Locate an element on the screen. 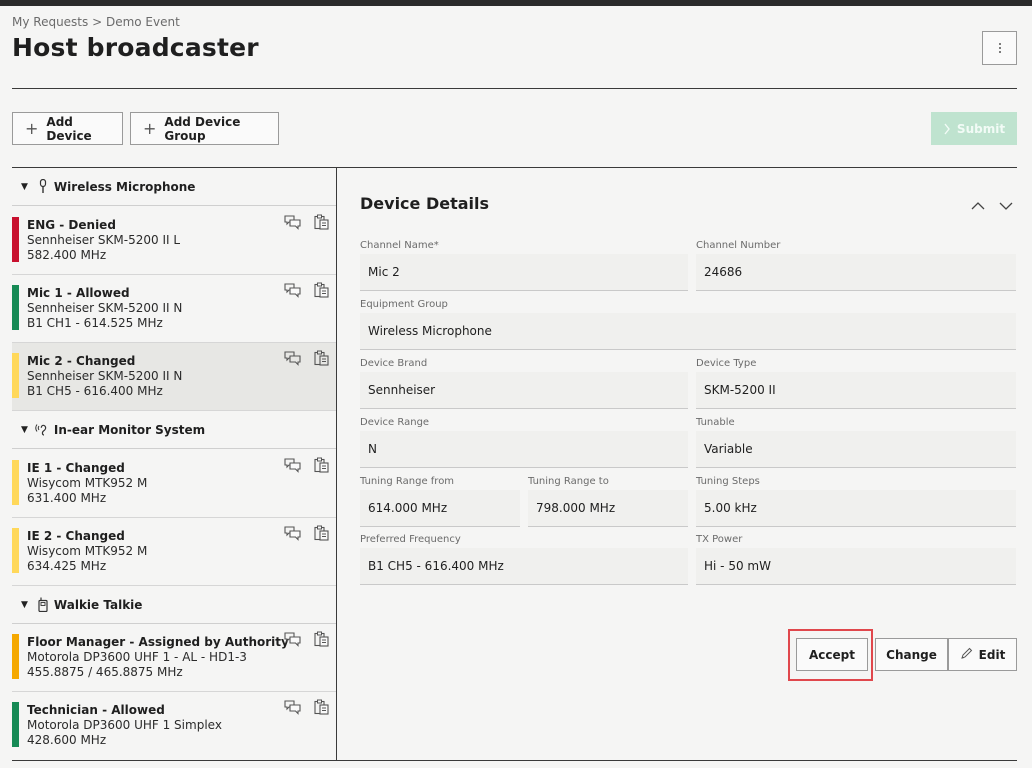 This screenshot has width=1032, height=768. group-label: Wireless Microphone is located at coordinates (124, 186).